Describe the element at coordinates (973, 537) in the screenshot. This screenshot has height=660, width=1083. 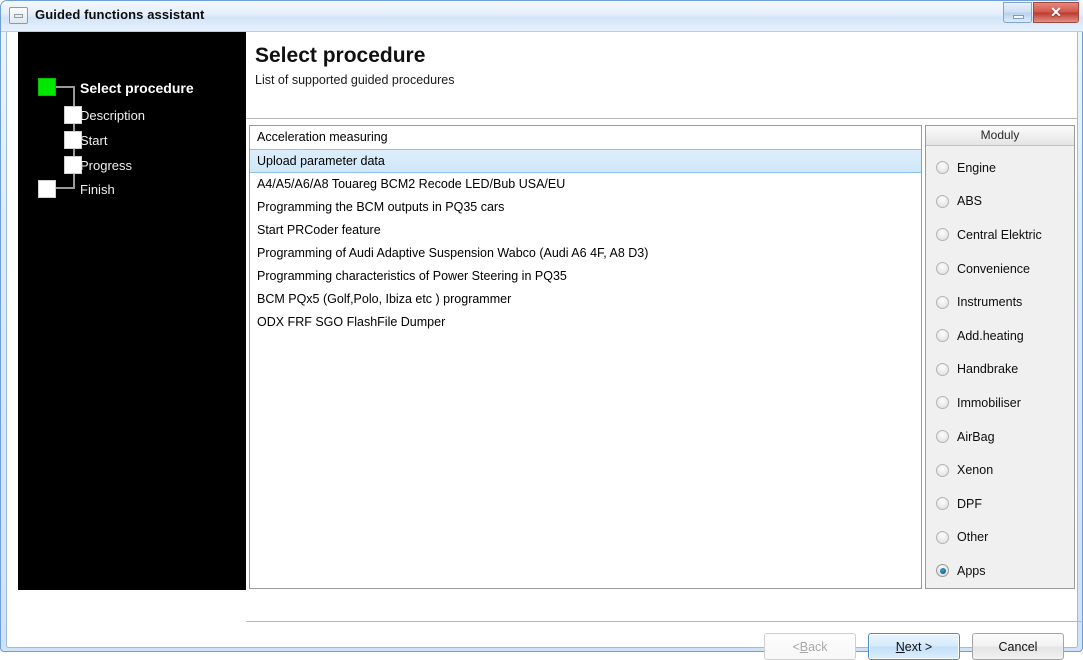
I see `radio-label: Other` at that location.